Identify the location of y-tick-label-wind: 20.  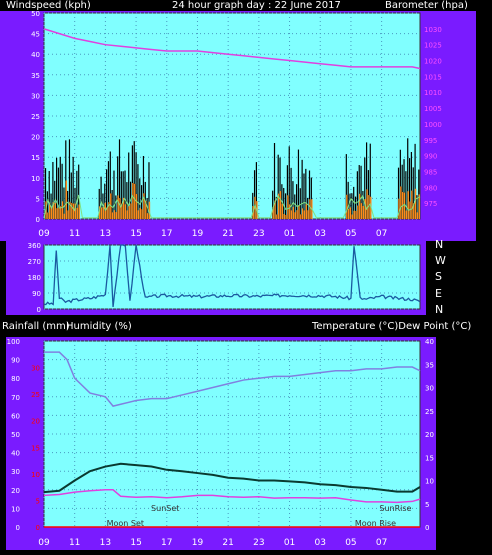
(35, 138).